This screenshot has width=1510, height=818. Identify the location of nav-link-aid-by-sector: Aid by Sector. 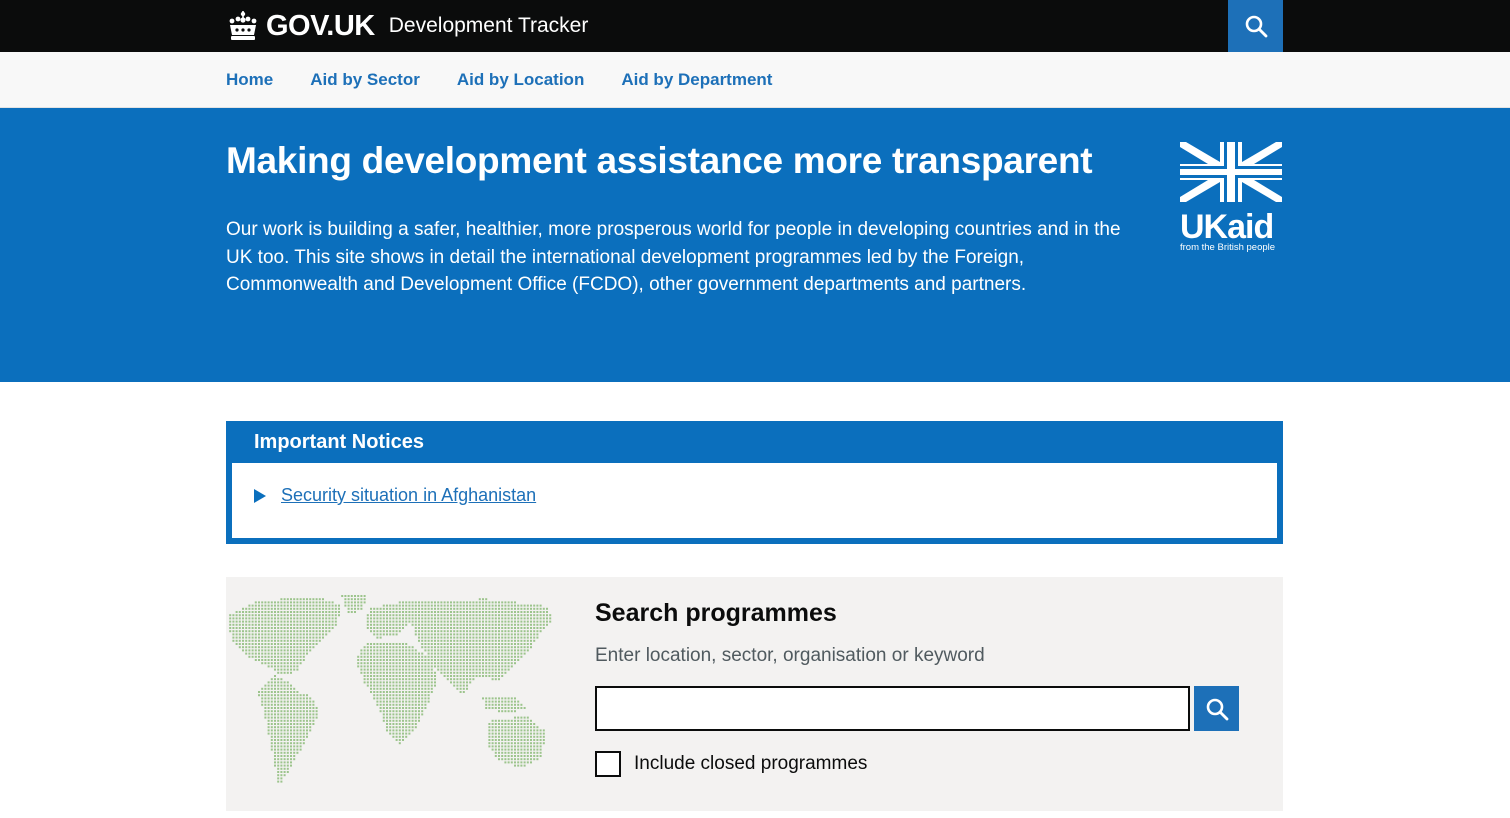
(365, 79).